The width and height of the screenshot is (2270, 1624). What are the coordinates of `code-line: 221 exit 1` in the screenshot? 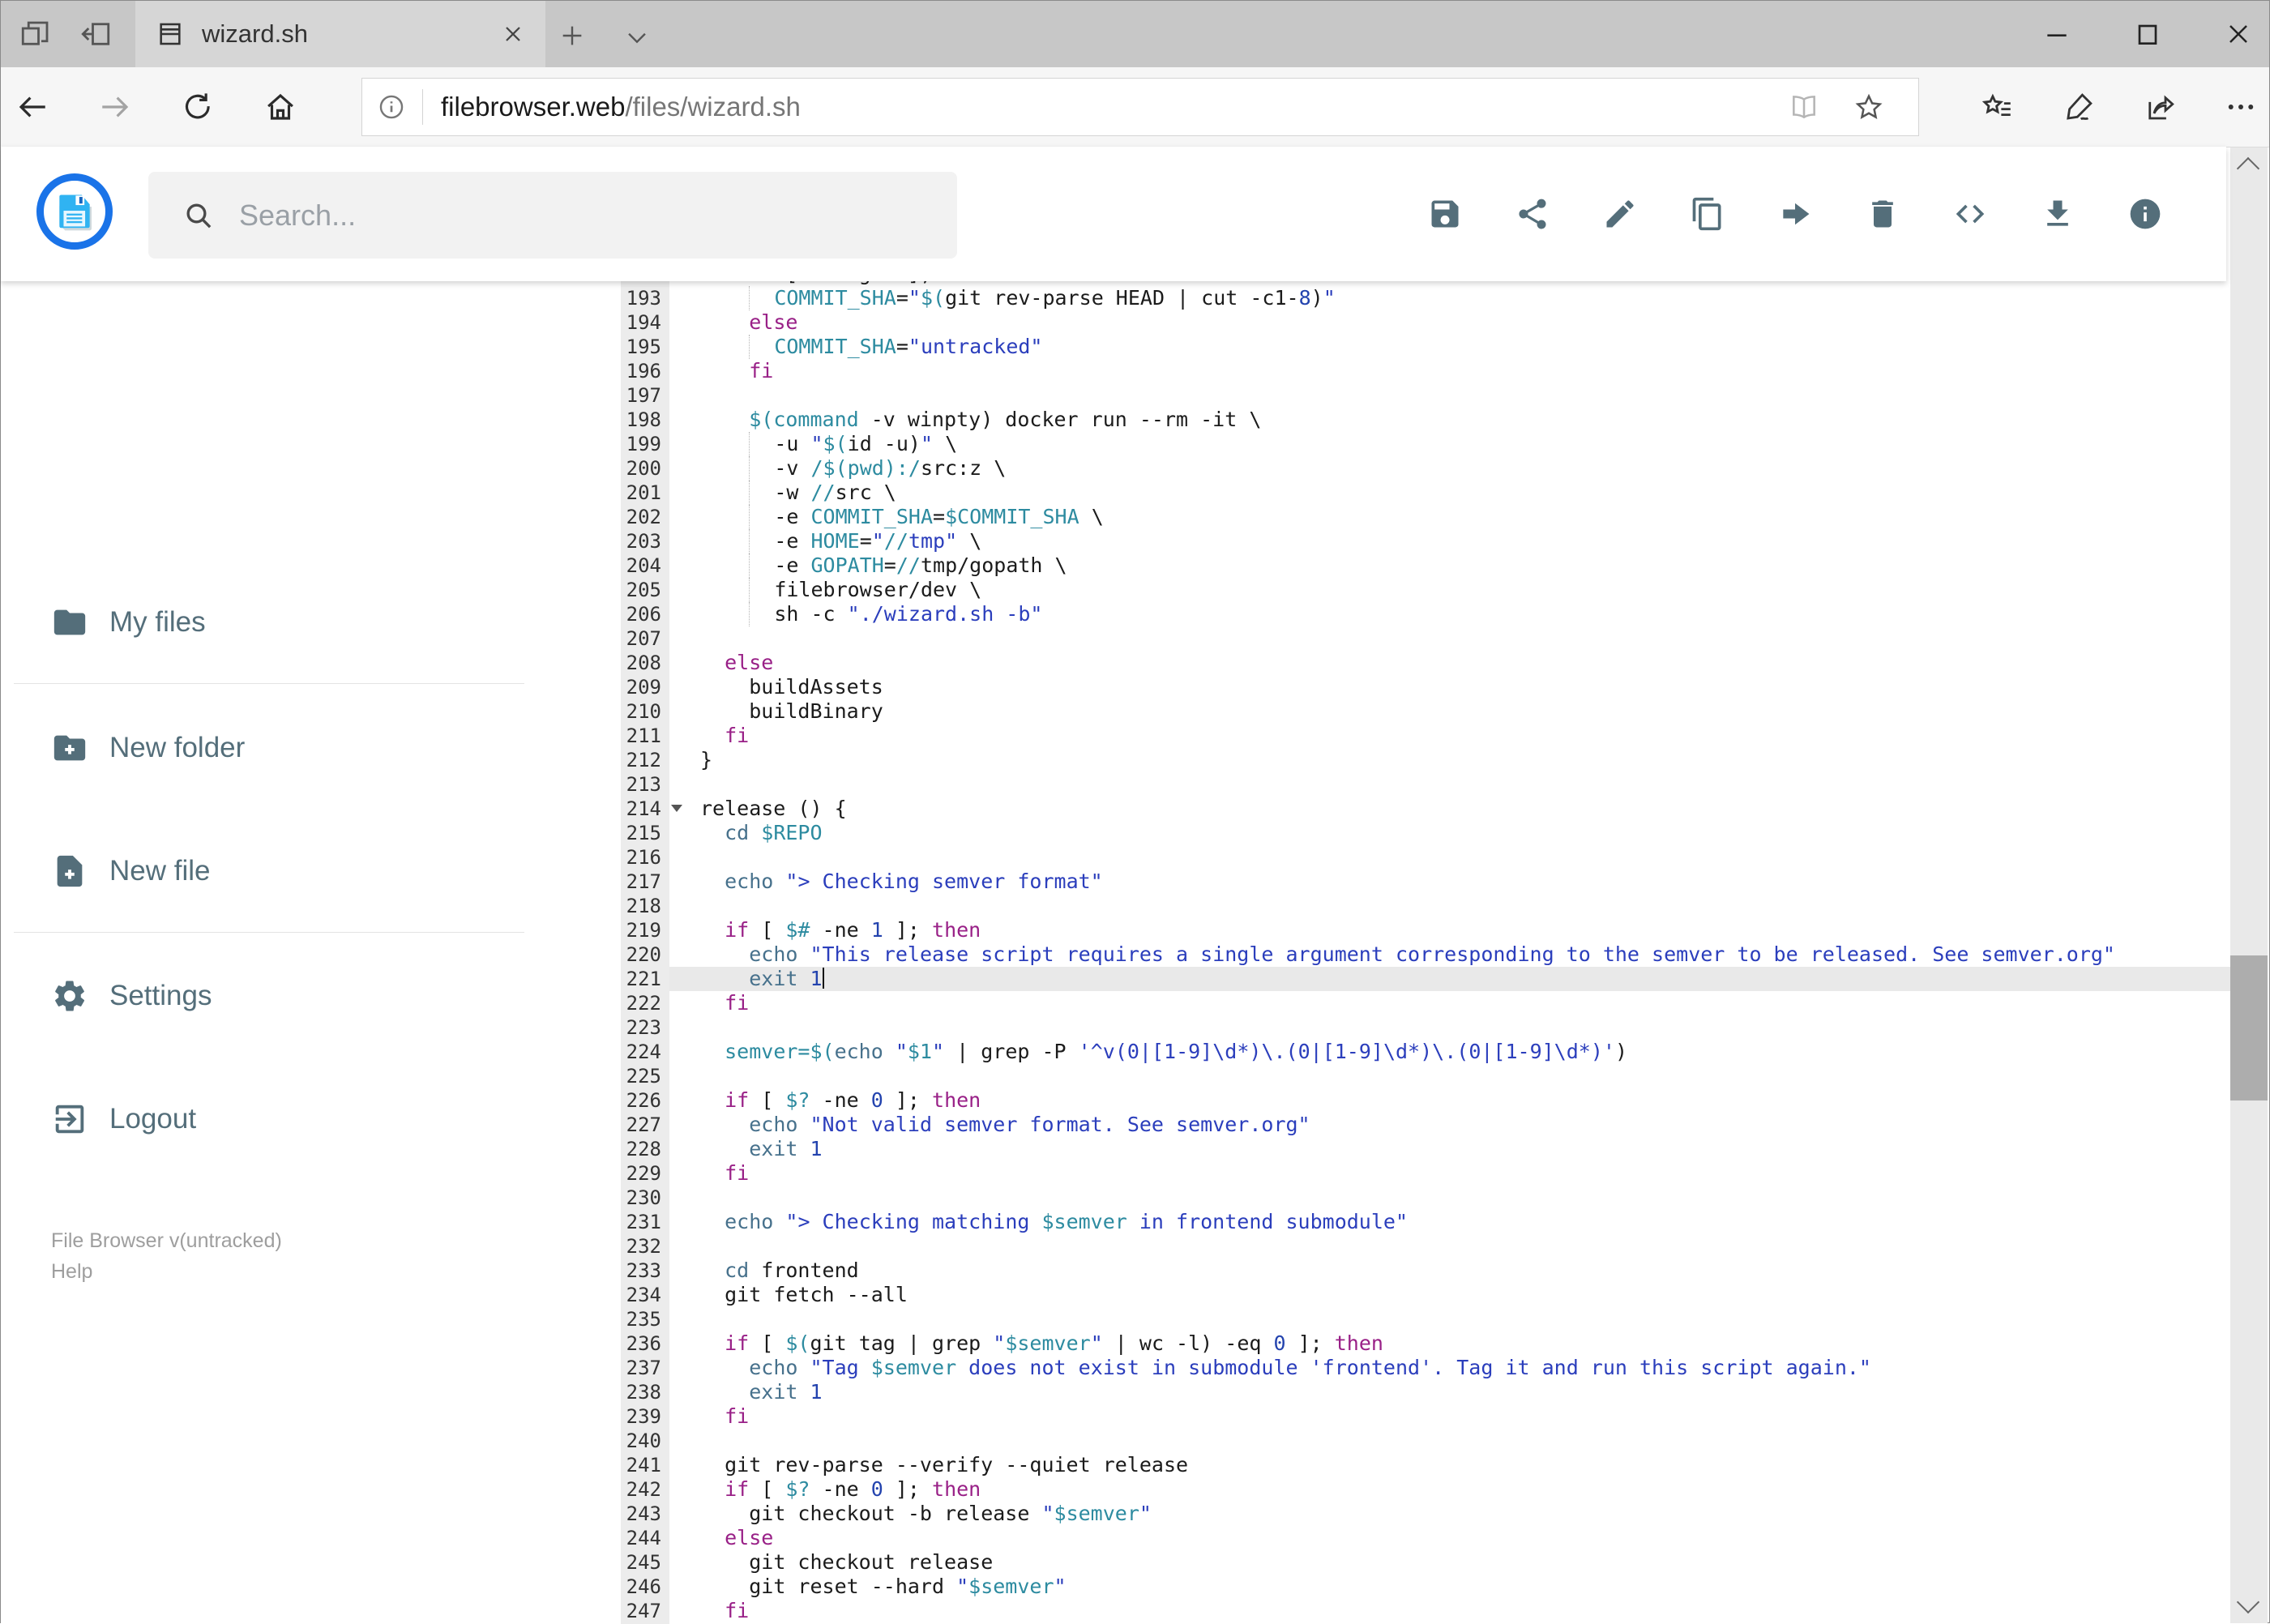 It's located at (1426, 979).